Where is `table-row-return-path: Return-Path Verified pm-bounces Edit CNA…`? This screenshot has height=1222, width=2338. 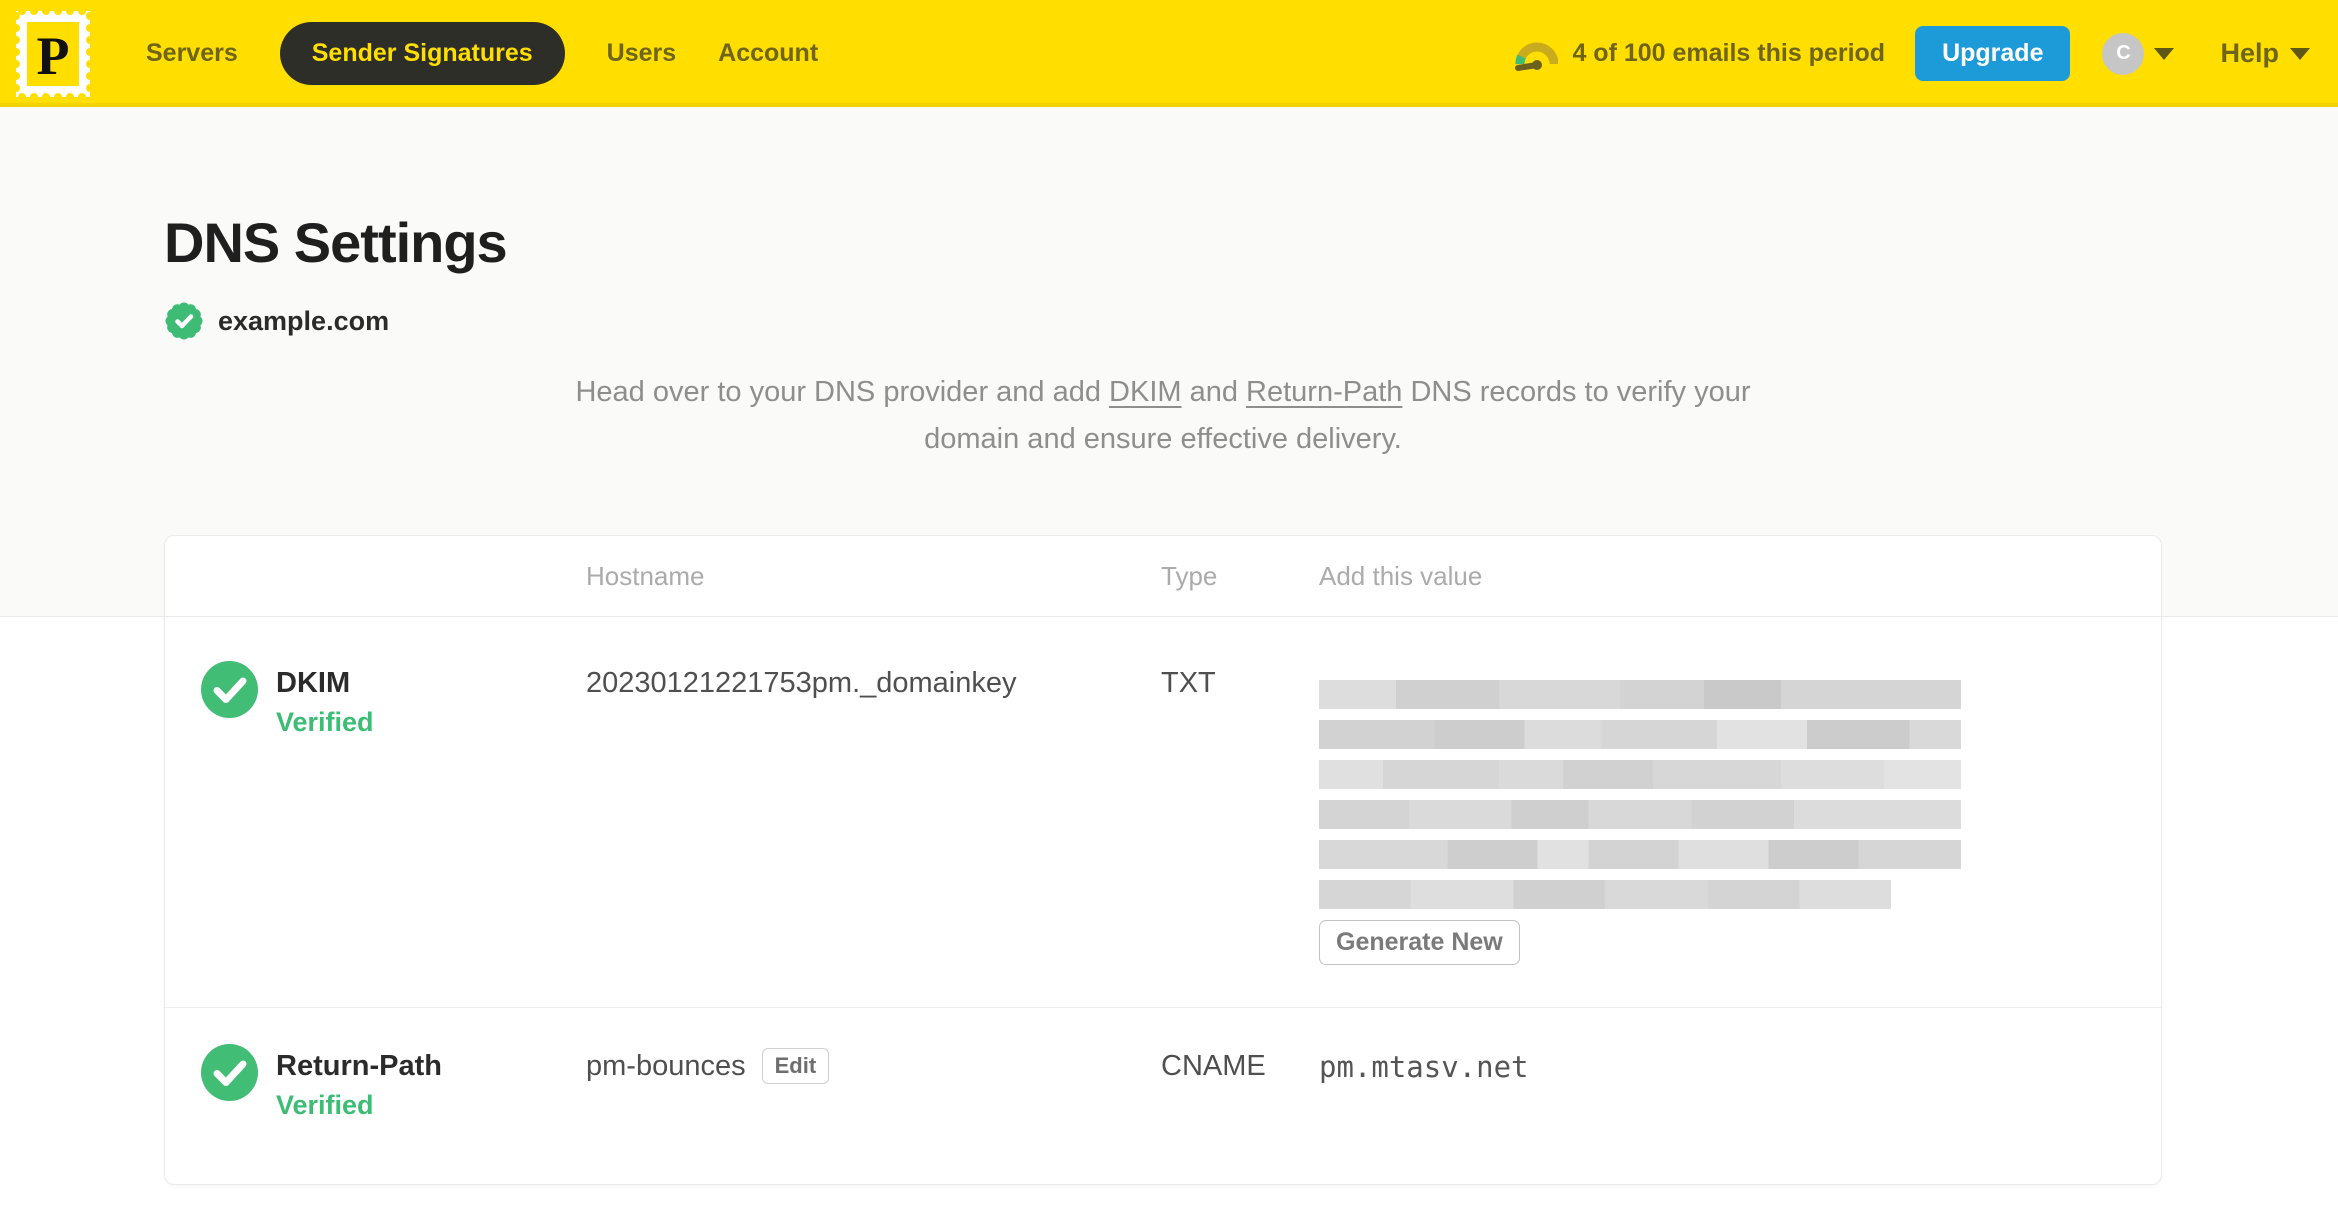
table-row-return-path: Return-Path Verified pm-bounces Edit CNA… is located at coordinates (1163, 1095).